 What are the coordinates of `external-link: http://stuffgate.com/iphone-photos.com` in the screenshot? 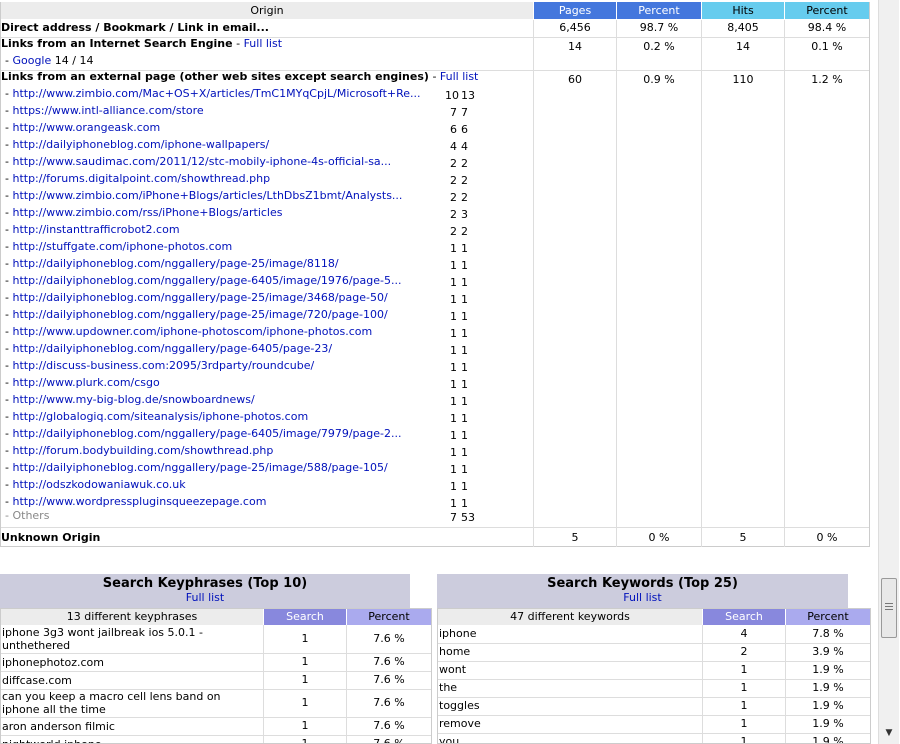 It's located at (122, 246).